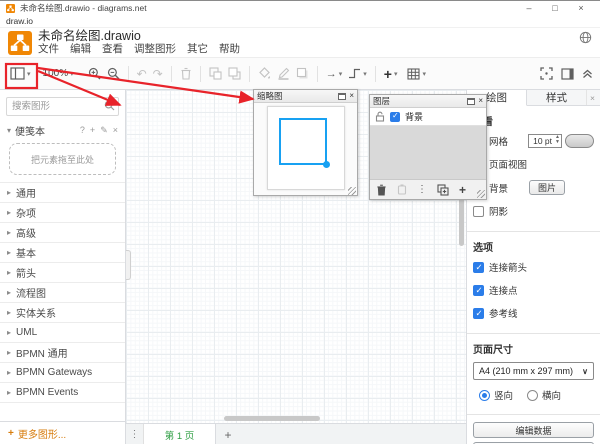  What do you see at coordinates (395, 116) in the screenshot?
I see `layer-visibility-checkbox` at bounding box center [395, 116].